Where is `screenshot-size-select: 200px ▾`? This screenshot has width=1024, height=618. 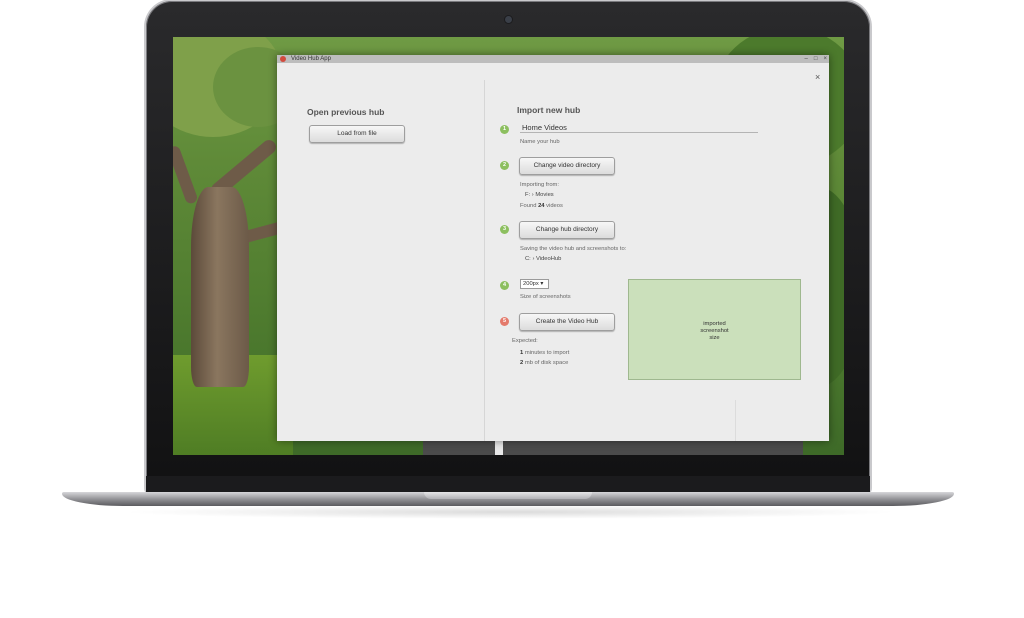
screenshot-size-select: 200px ▾ is located at coordinates (534, 284).